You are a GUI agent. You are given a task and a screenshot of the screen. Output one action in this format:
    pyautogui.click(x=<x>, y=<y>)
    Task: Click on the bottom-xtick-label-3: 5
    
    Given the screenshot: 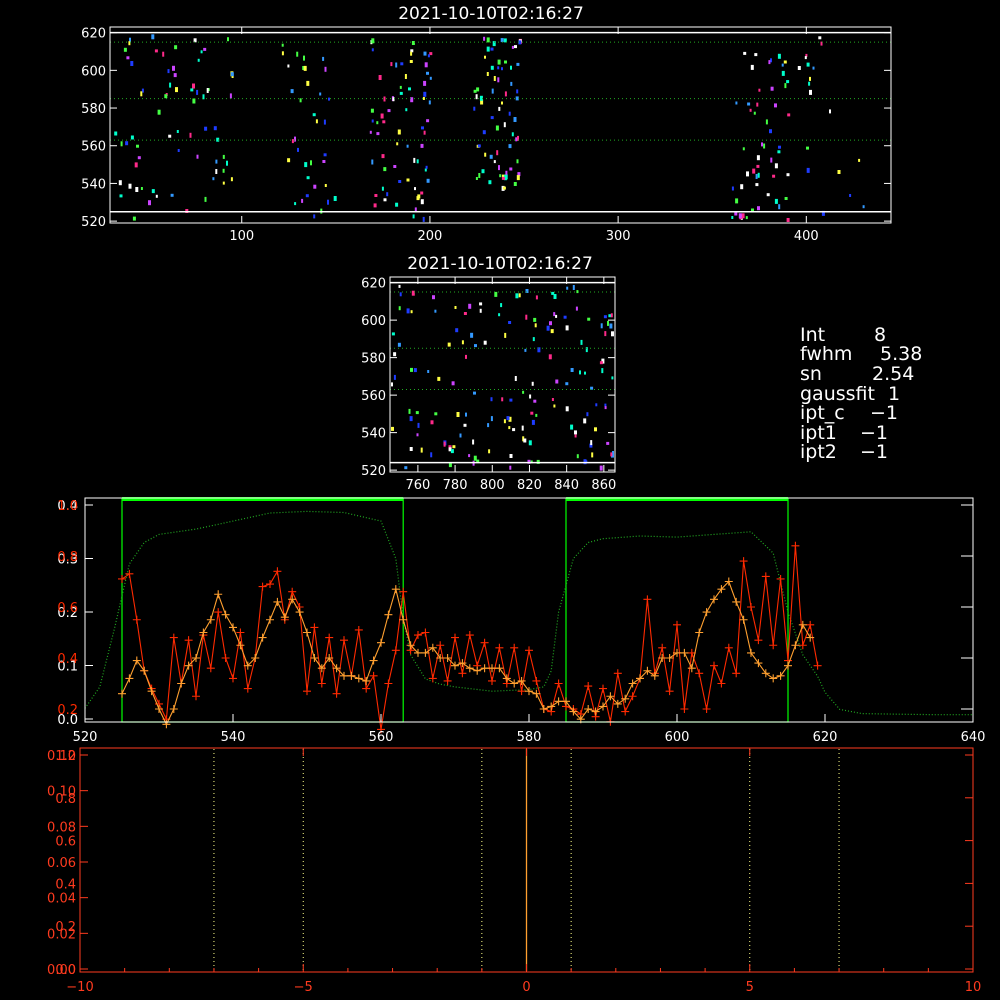 What is the action you would take?
    pyautogui.click(x=750, y=987)
    